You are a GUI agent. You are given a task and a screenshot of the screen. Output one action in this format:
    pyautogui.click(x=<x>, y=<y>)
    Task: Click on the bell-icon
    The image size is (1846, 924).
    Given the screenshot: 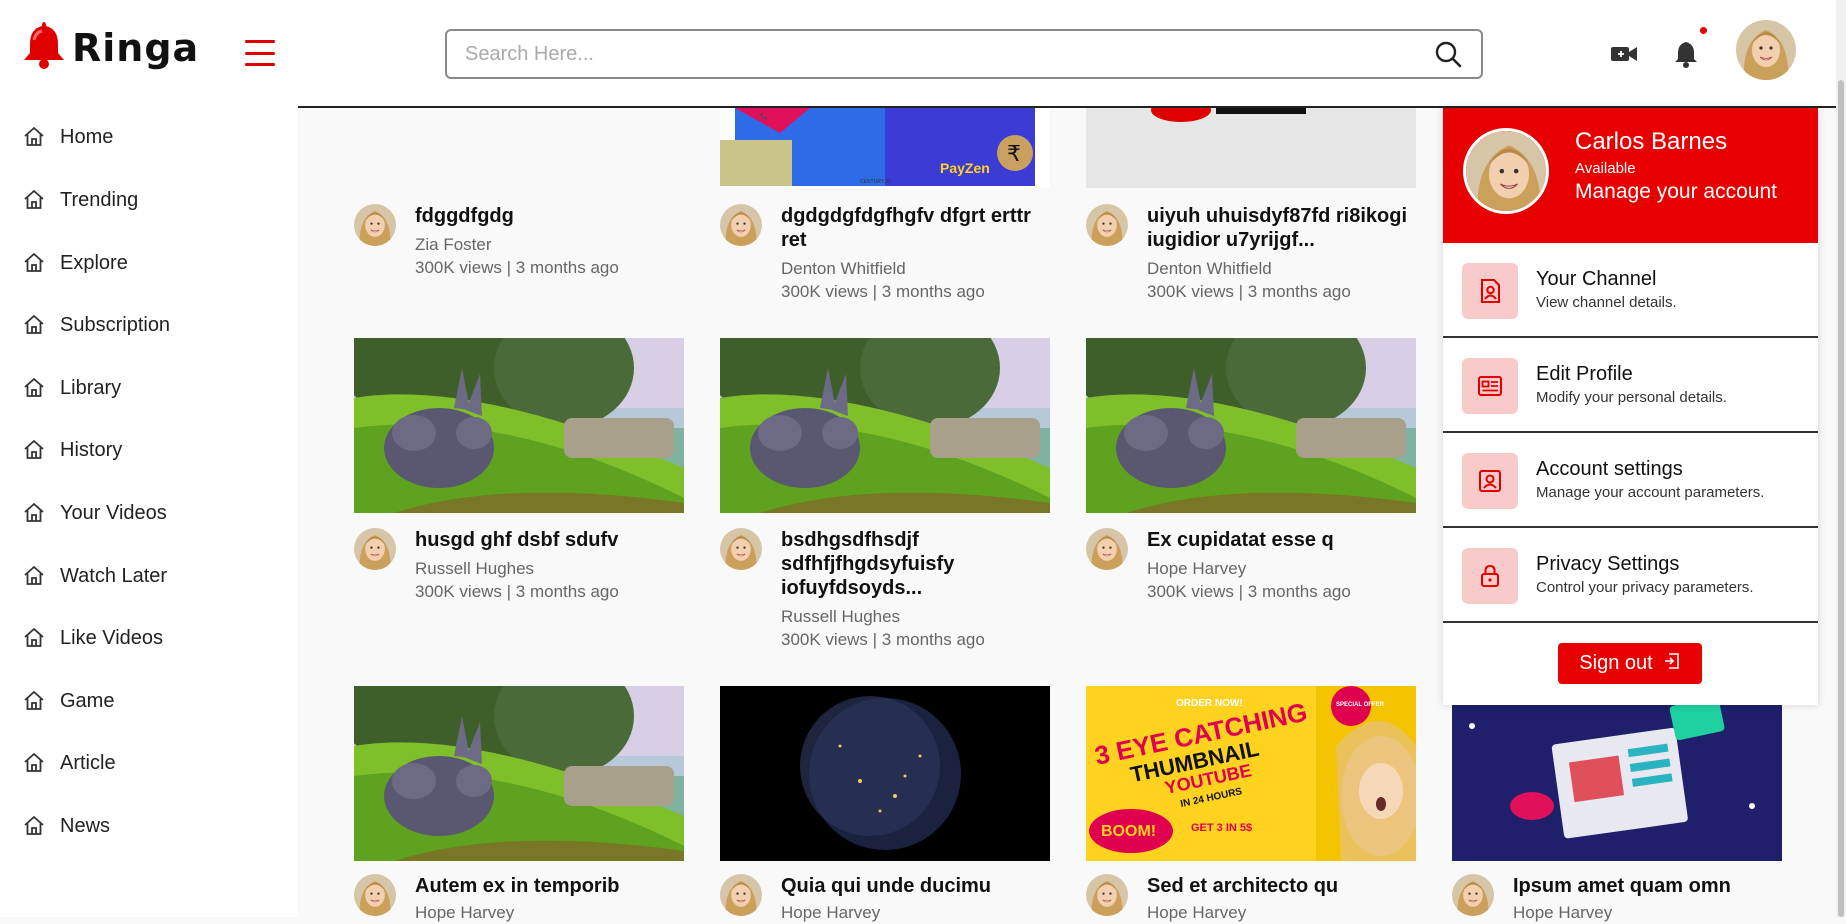 What is the action you would take?
    pyautogui.click(x=1686, y=54)
    